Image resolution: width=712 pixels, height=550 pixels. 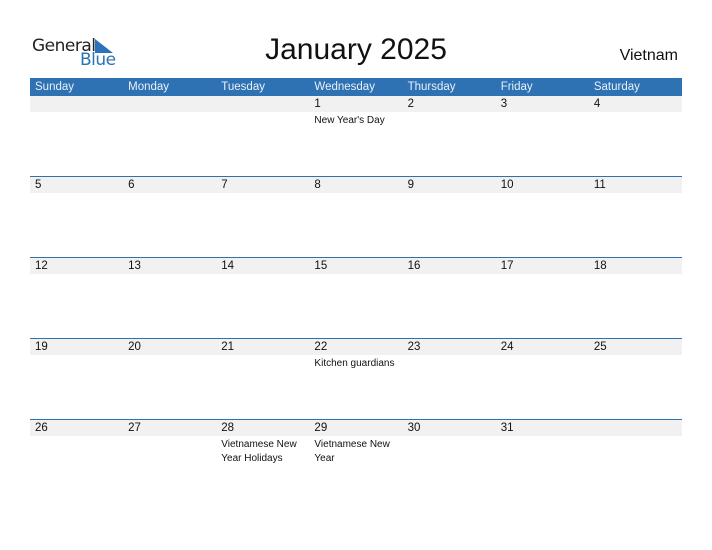 I want to click on weekday-saturday: Saturday, so click(x=616, y=87).